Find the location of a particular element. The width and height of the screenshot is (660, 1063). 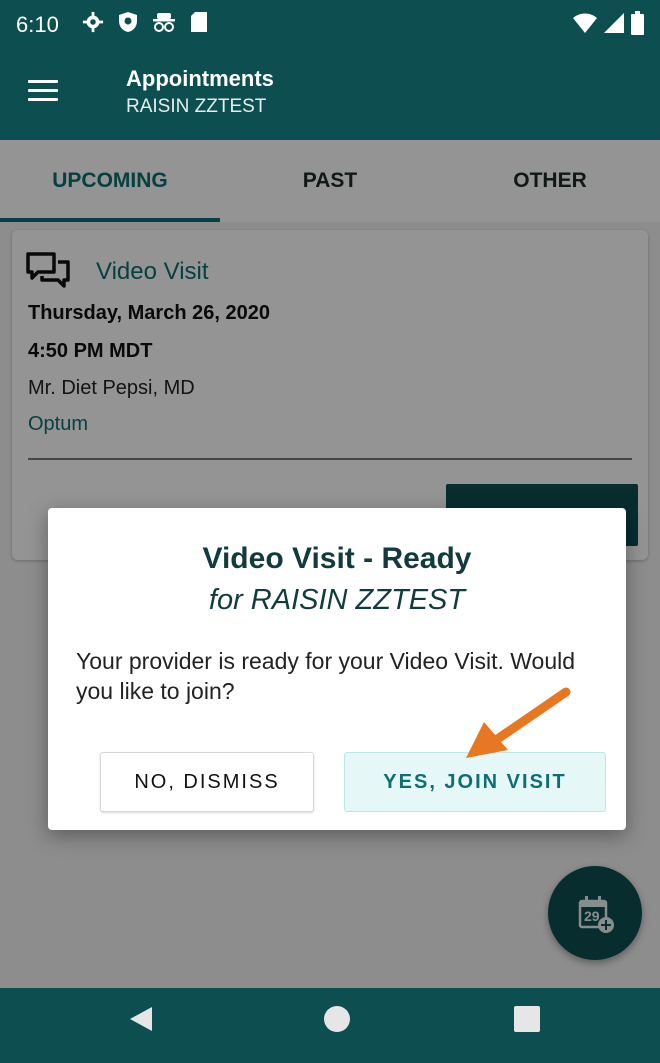

hamburger-menu-icon is located at coordinates (48, 94).